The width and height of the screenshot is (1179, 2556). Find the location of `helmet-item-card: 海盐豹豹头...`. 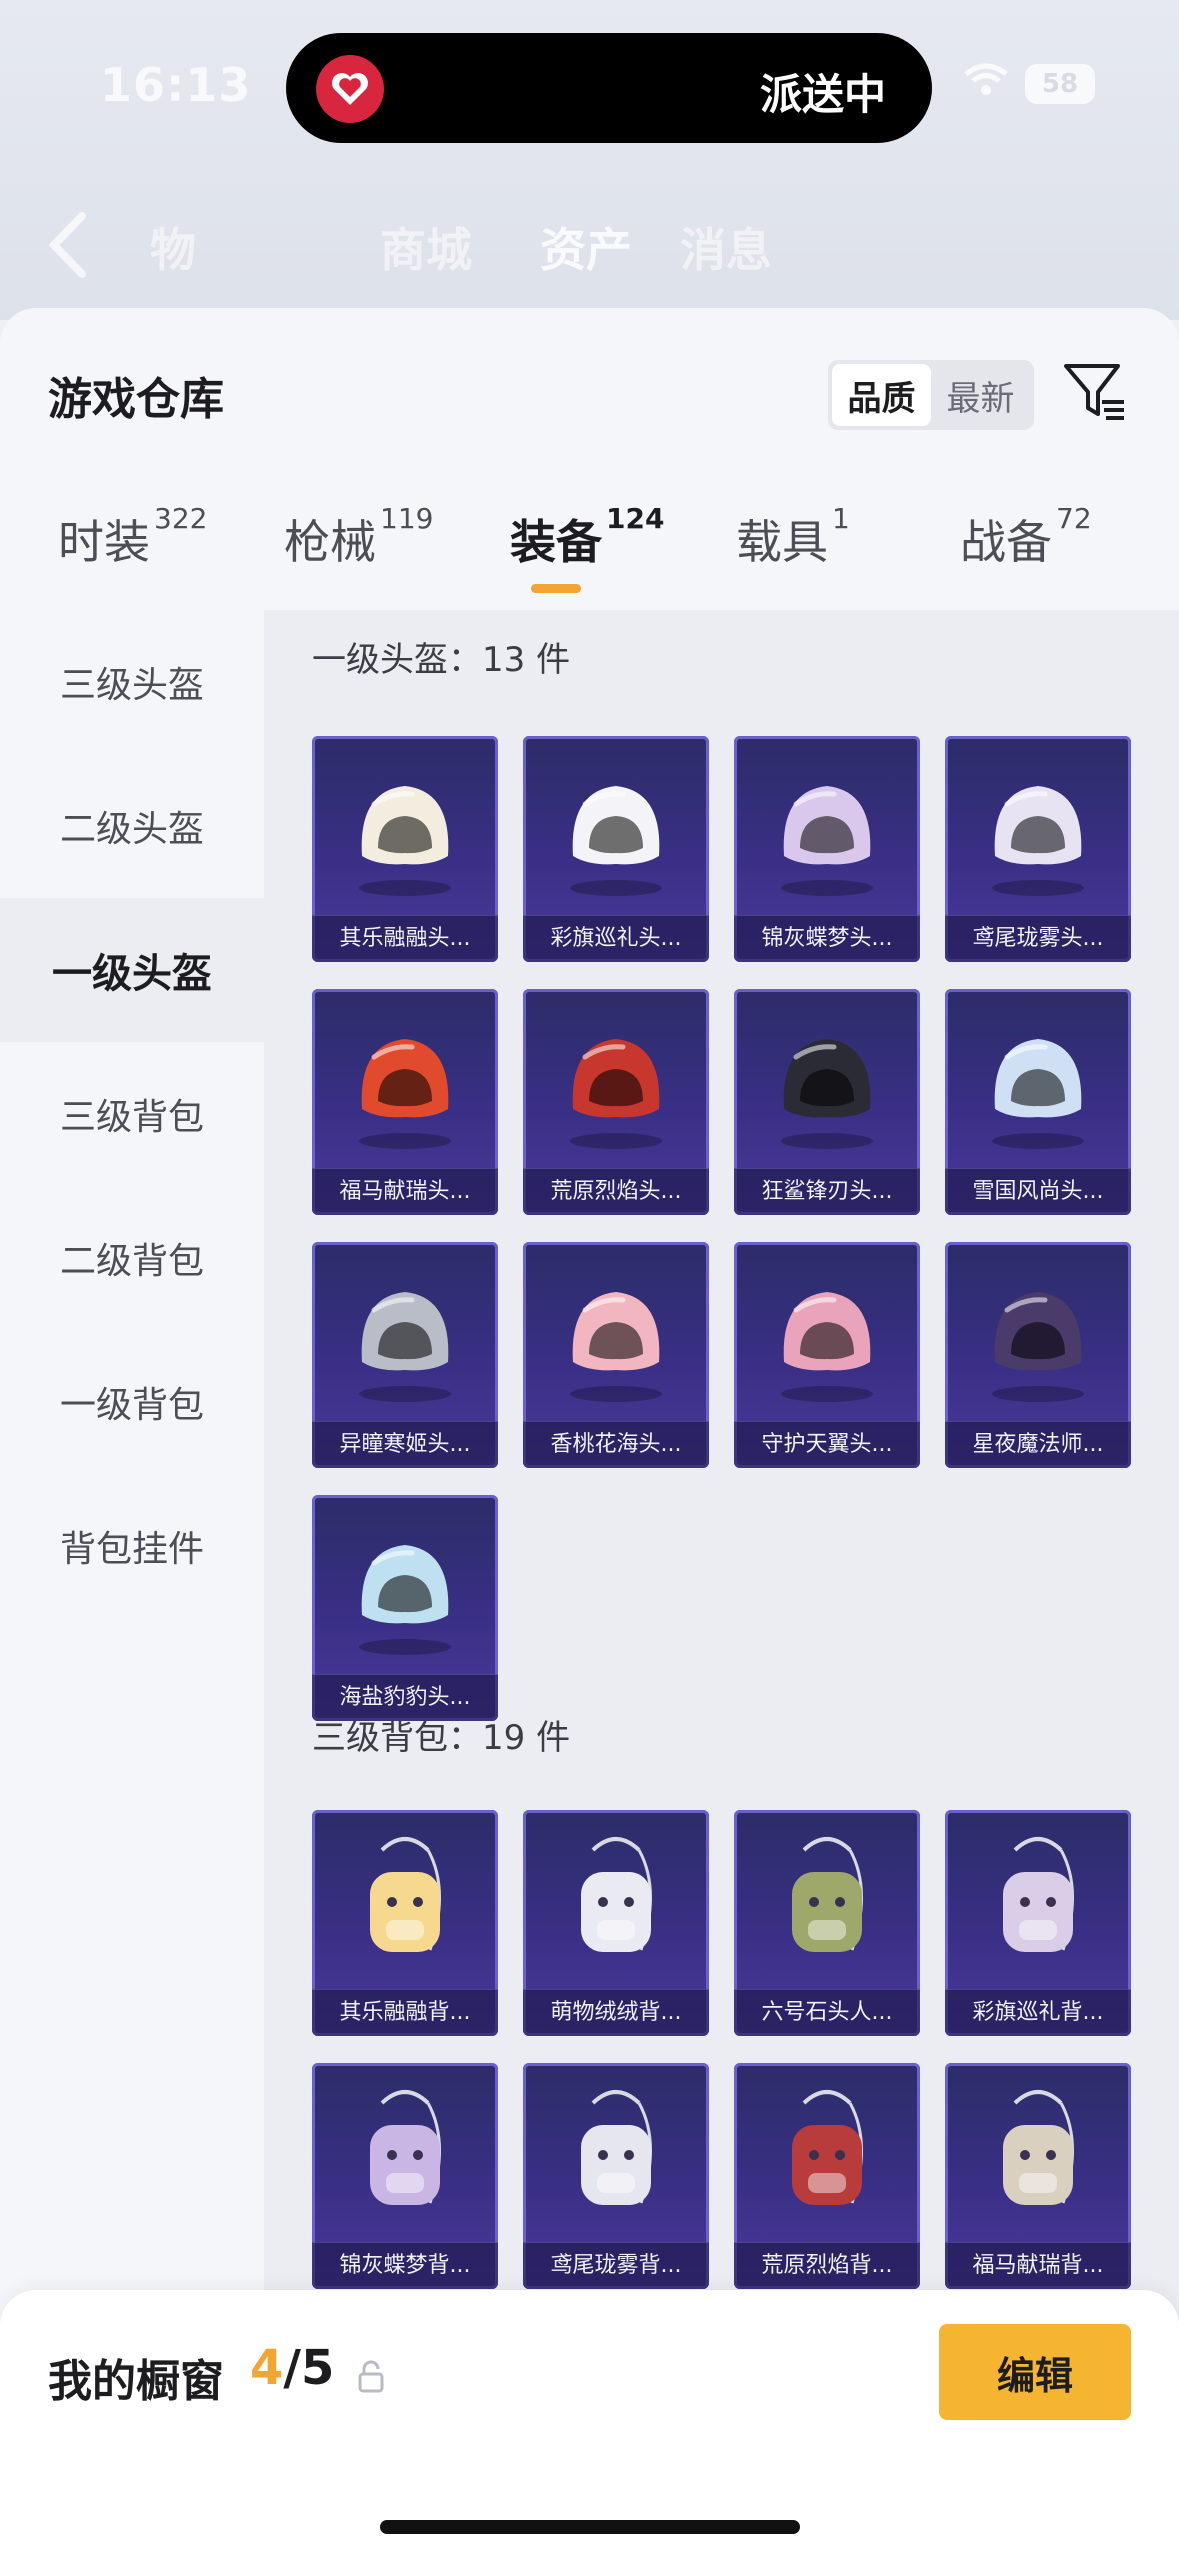

helmet-item-card: 海盐豹豹头... is located at coordinates (405, 1608).